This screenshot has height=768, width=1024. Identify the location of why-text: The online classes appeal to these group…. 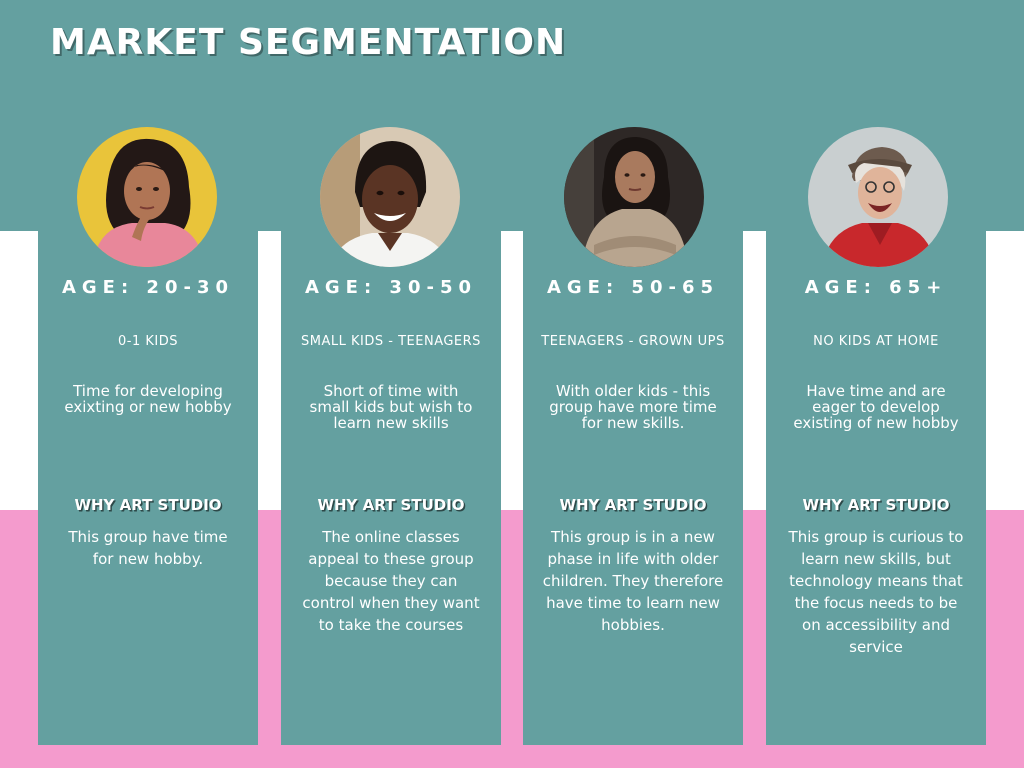
(391, 581).